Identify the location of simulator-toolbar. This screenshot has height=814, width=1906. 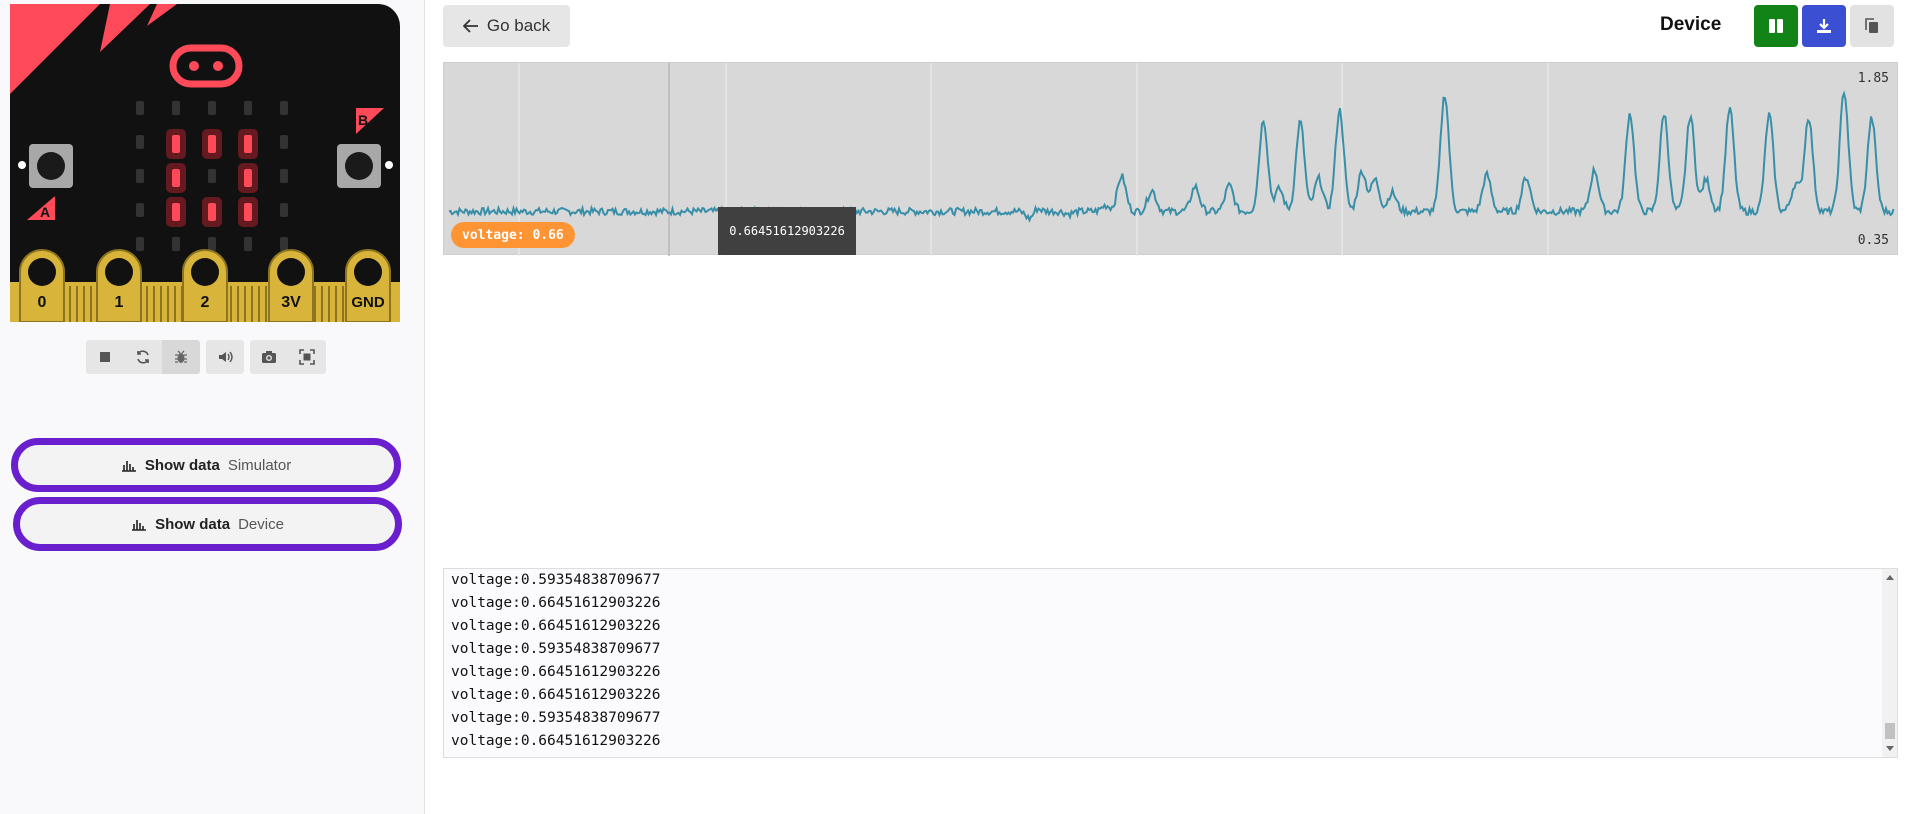
(206, 357).